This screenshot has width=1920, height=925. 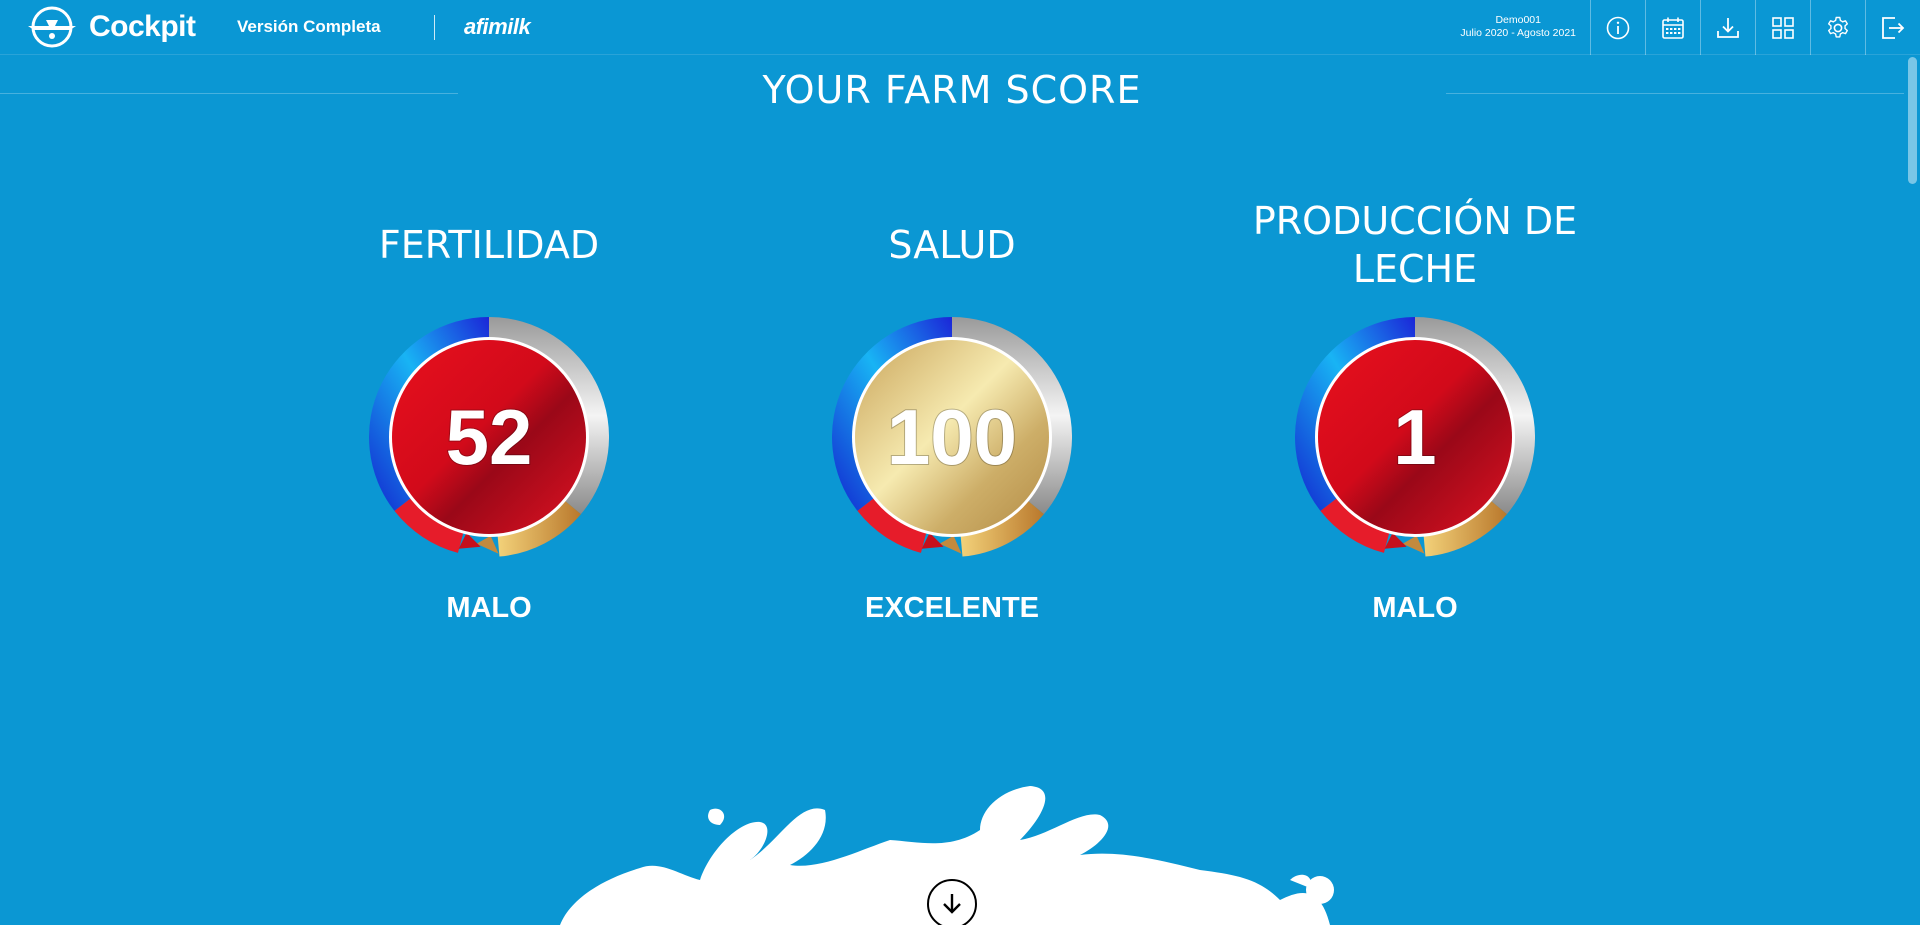 I want to click on grid-icon, so click(x=1783, y=27).